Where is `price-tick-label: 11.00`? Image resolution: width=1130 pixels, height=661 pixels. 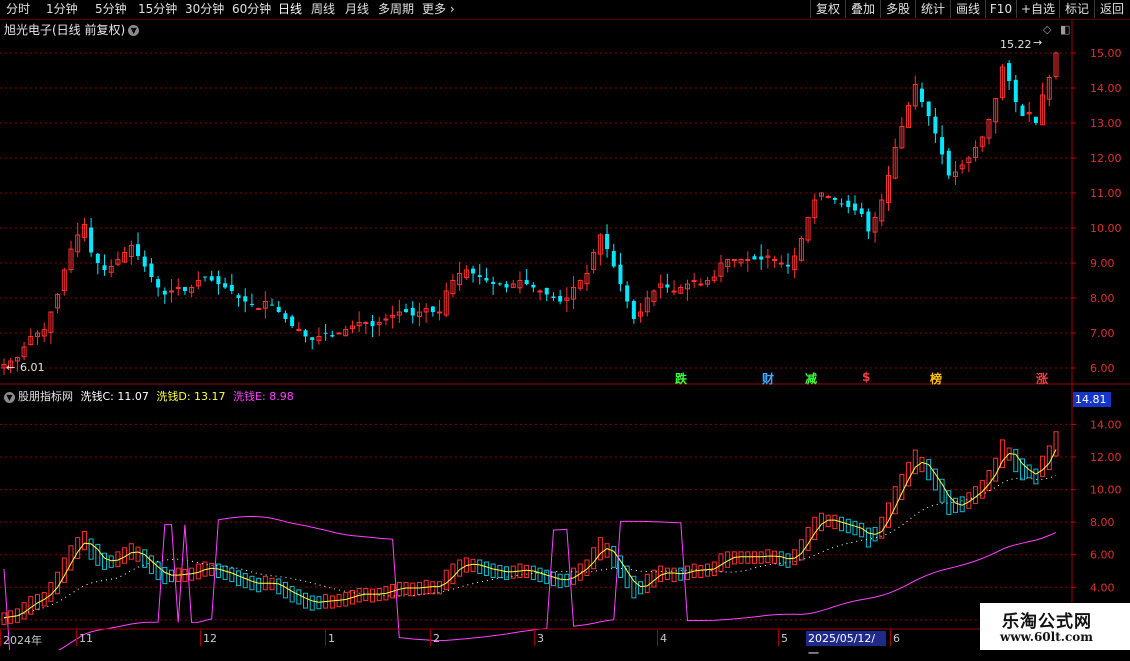 price-tick-label: 11.00 is located at coordinates (1106, 193).